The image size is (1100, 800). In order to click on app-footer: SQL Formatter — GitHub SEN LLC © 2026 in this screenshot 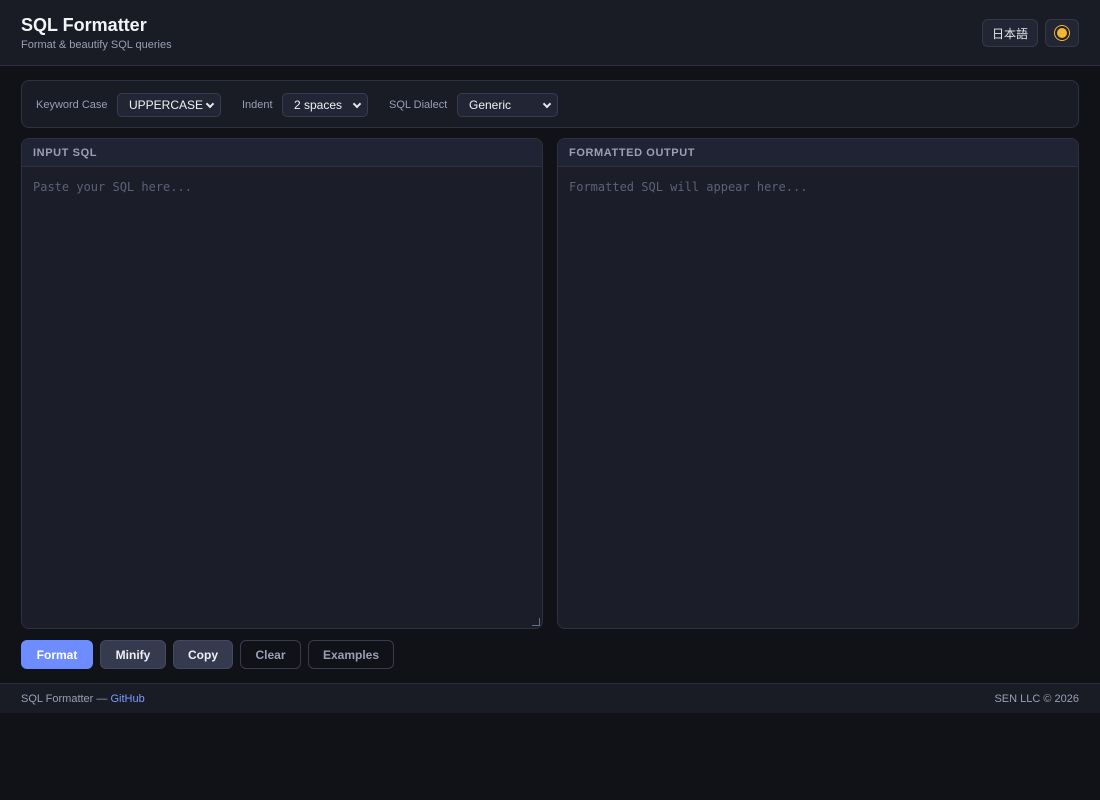, I will do `click(550, 698)`.